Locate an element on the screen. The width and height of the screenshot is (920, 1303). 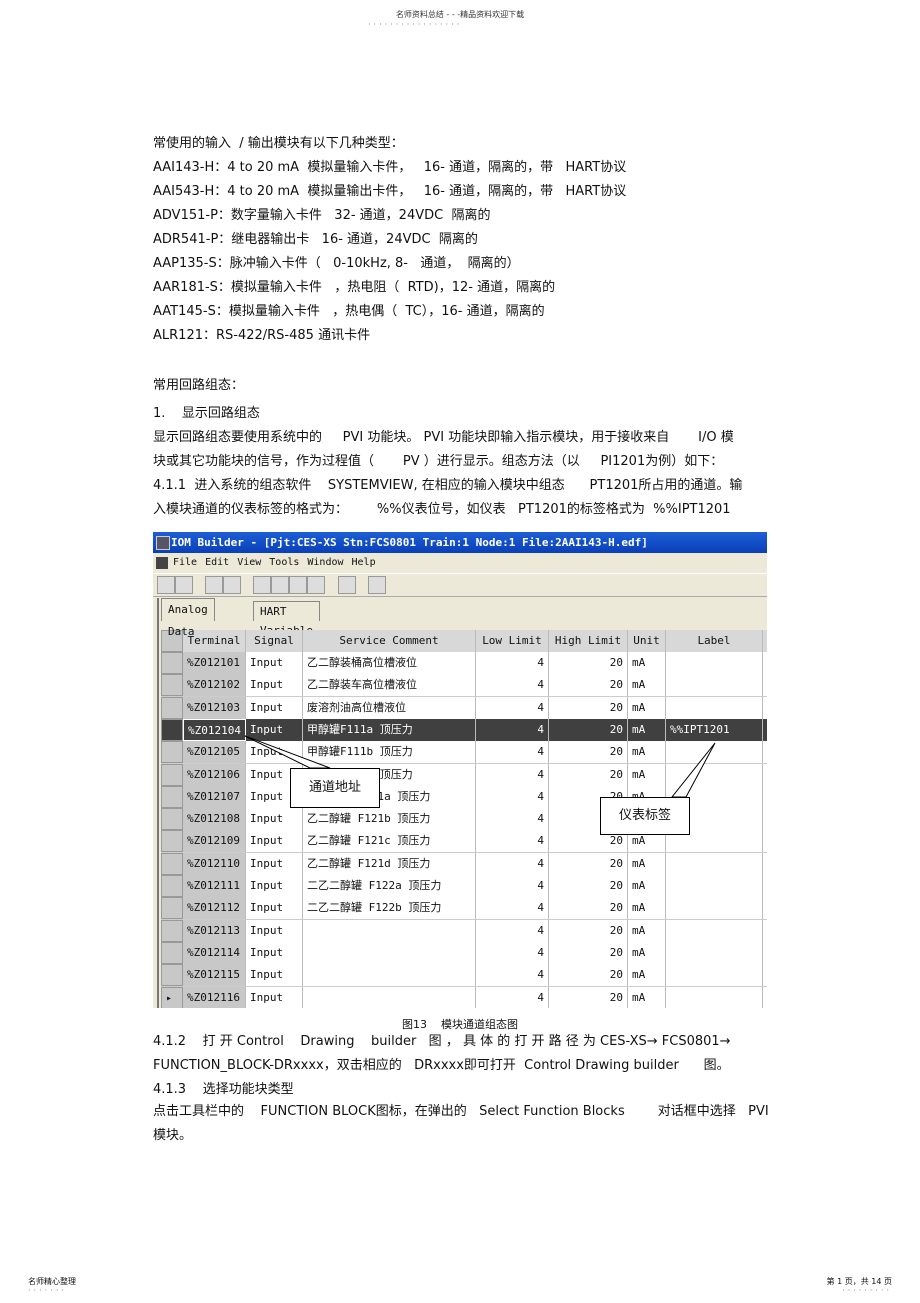
address-callout: 通道地址 is located at coordinates (335, 788).